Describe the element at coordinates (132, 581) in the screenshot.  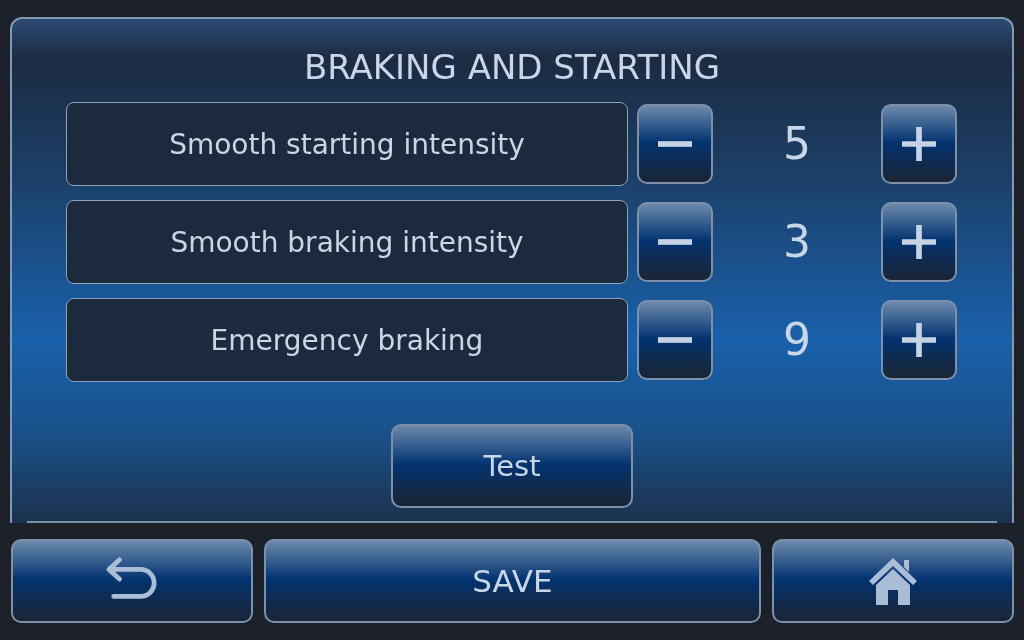
I see `back-button` at that location.